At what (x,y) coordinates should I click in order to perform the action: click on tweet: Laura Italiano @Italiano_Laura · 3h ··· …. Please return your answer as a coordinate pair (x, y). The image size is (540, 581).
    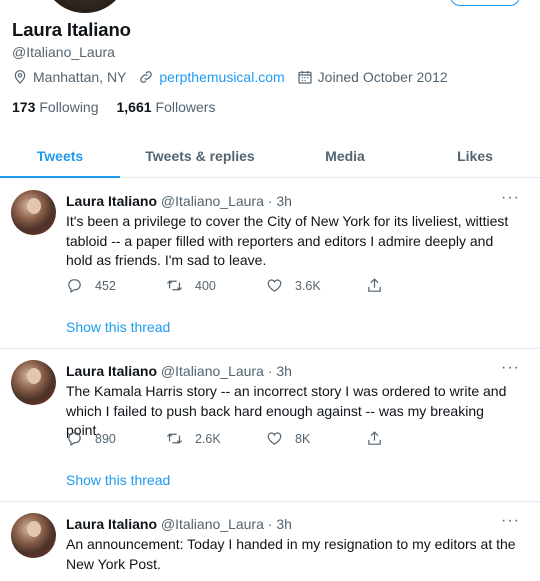
    Looking at the image, I should click on (270, 541).